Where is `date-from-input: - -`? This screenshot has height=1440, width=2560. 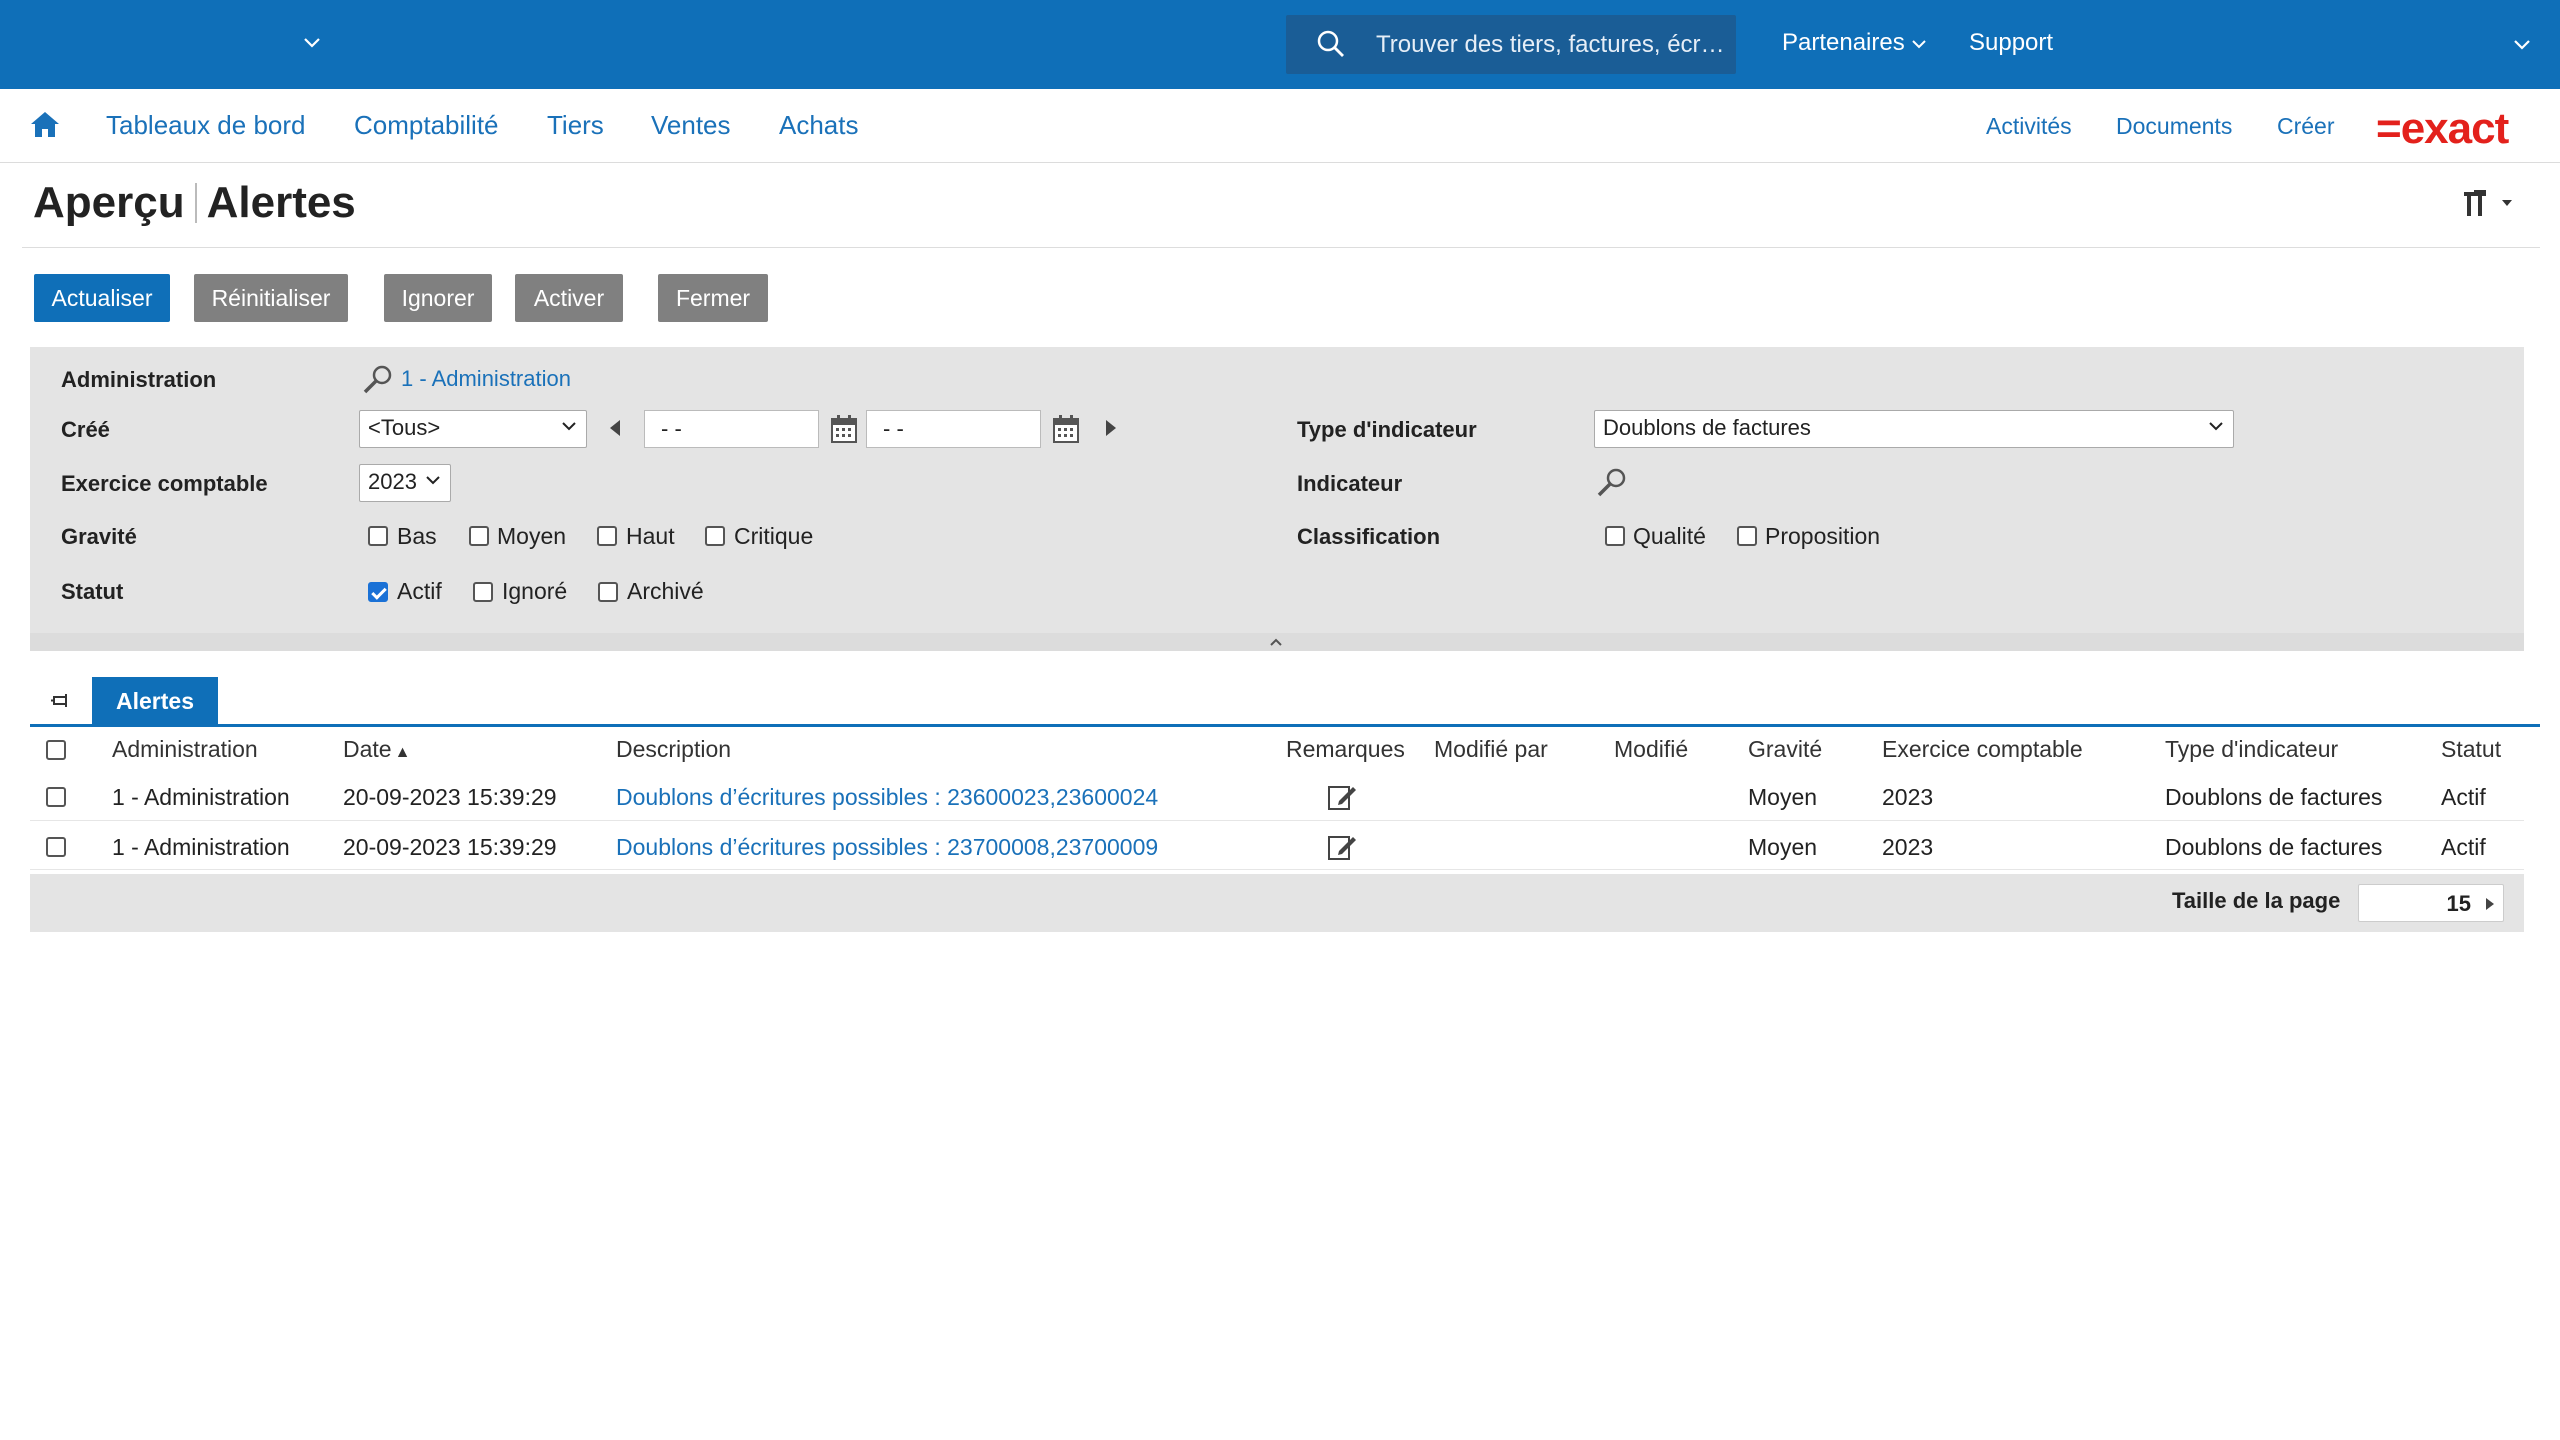 date-from-input: - - is located at coordinates (731, 429).